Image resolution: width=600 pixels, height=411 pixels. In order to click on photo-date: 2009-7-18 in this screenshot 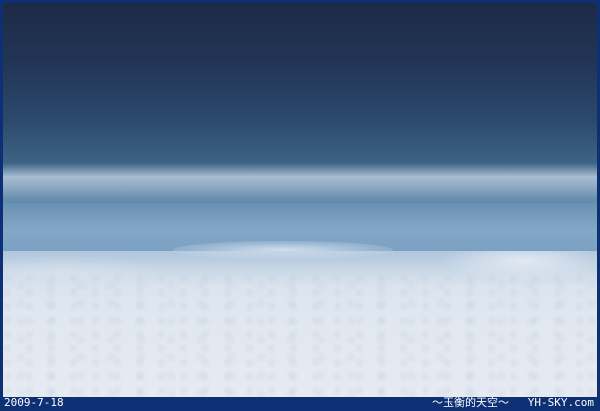, I will do `click(34, 402)`.